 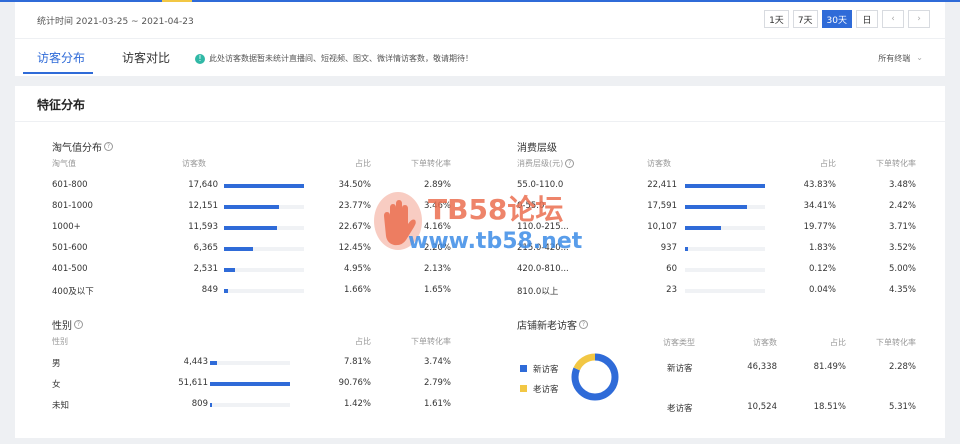 I want to click on row-visitors: 937, so click(x=668, y=248).